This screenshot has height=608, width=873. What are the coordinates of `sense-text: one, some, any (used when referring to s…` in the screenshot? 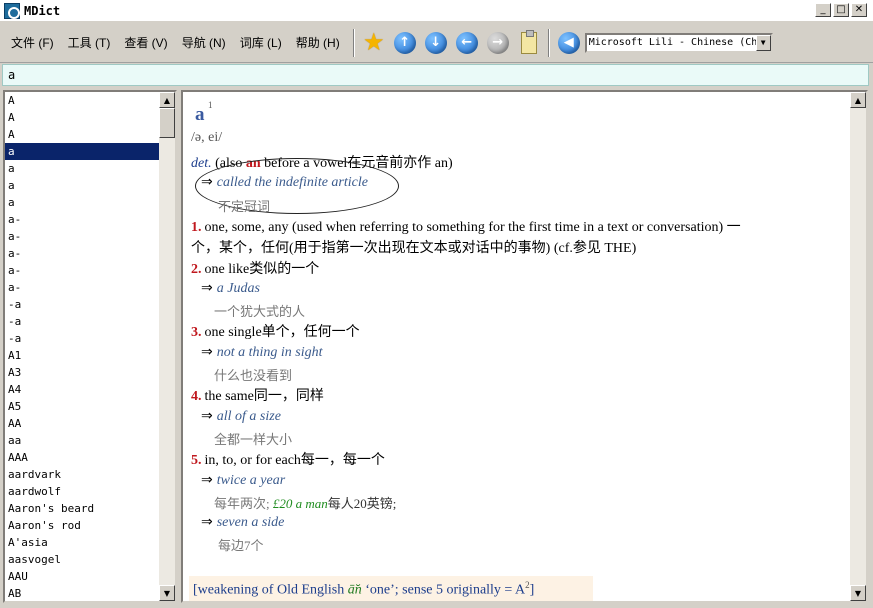 It's located at (472, 227).